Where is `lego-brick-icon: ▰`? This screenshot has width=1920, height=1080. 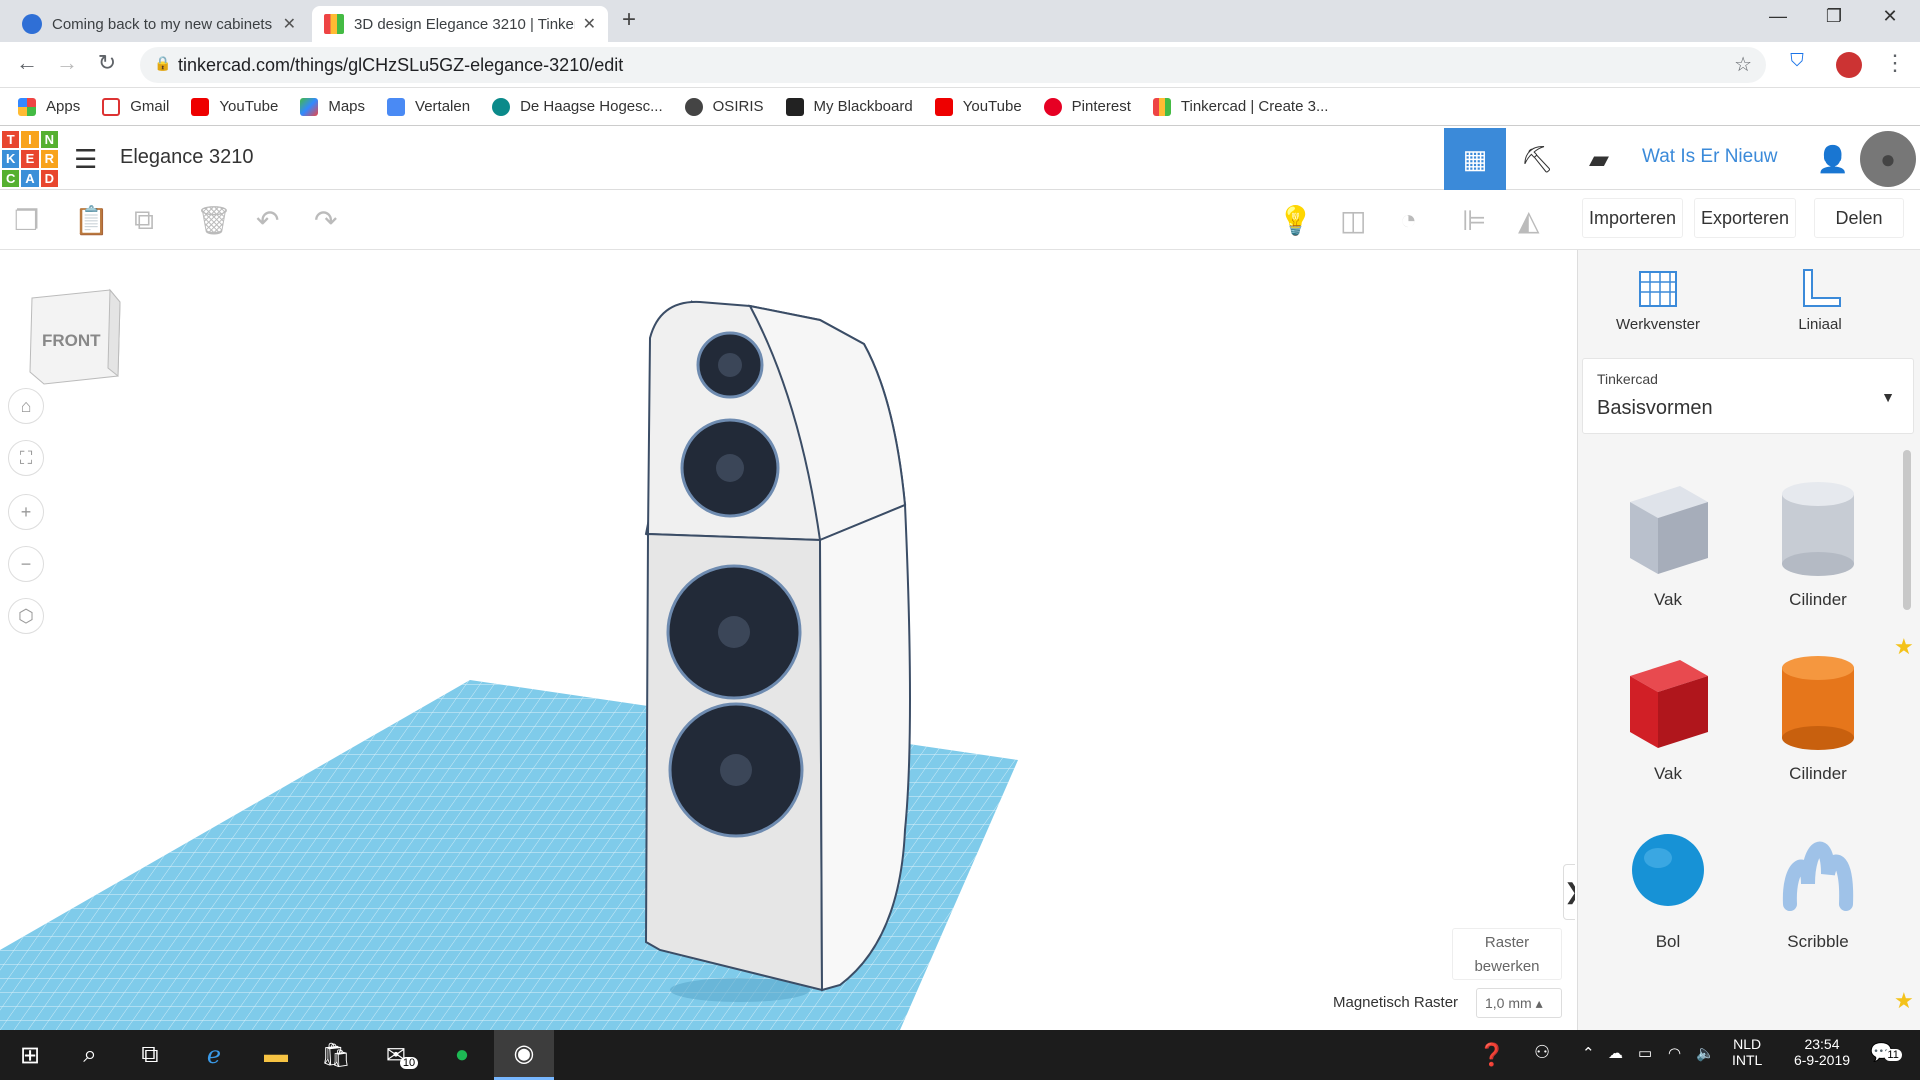 lego-brick-icon: ▰ is located at coordinates (1599, 159).